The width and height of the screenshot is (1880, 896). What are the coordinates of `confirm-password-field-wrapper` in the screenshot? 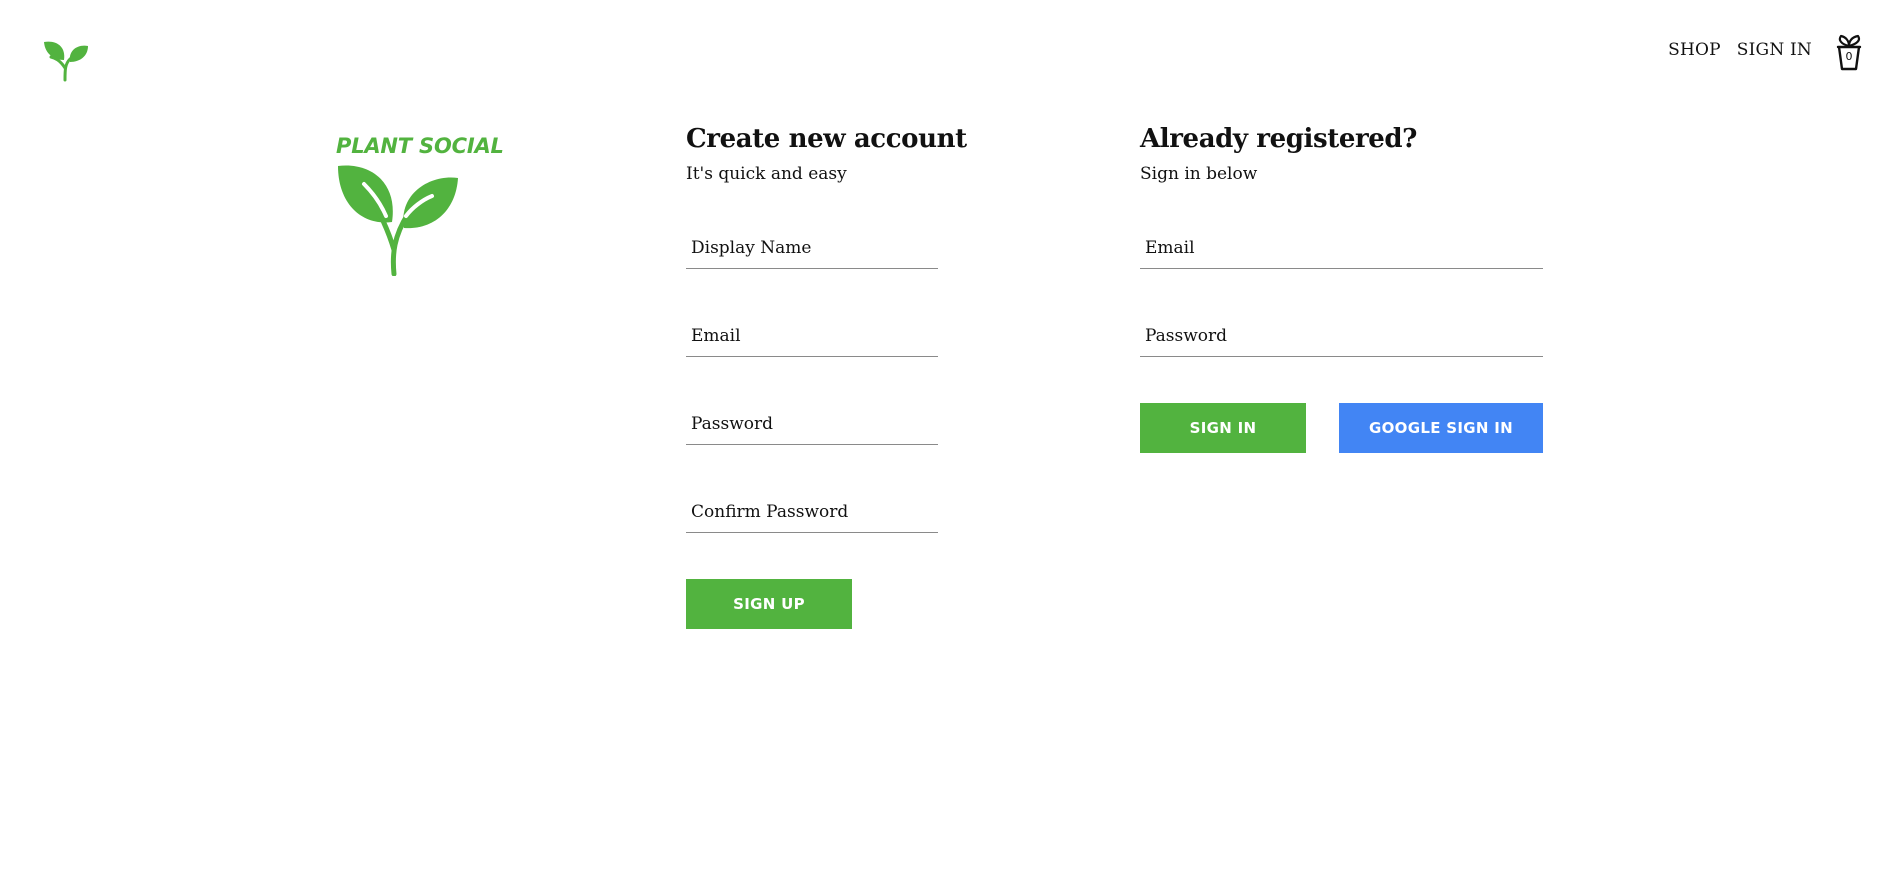 It's located at (812, 512).